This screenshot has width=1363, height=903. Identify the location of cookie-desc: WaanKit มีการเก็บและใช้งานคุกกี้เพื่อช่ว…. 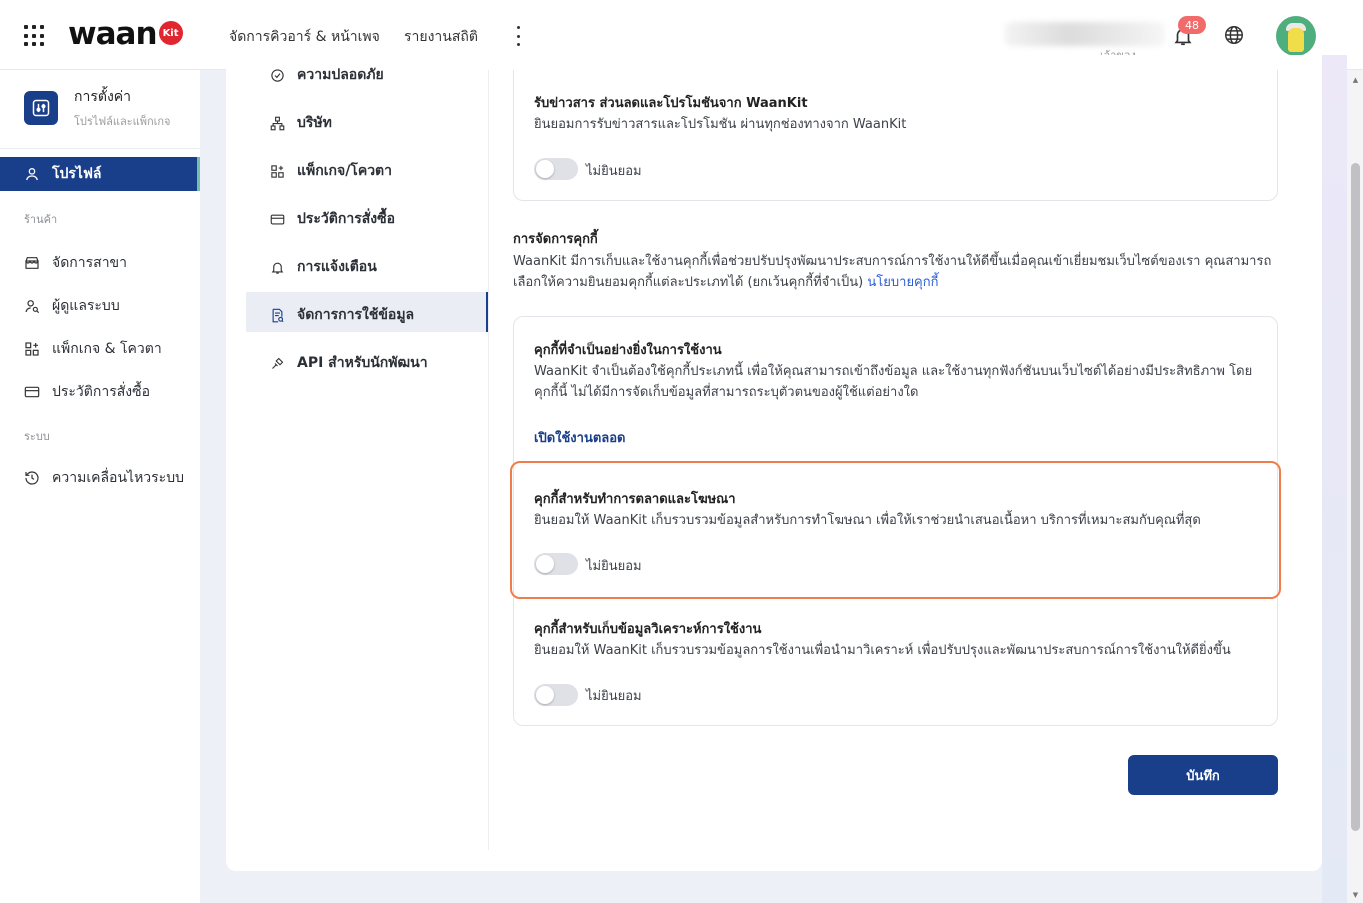
(895, 272).